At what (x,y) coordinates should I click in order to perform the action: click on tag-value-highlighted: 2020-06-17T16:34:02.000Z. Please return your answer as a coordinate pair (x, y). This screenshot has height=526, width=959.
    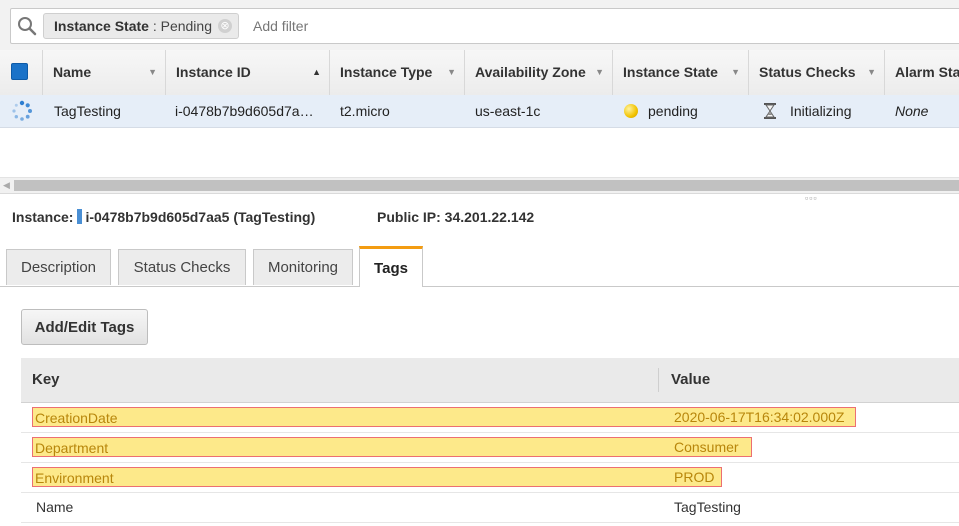
    Looking at the image, I should click on (759, 417).